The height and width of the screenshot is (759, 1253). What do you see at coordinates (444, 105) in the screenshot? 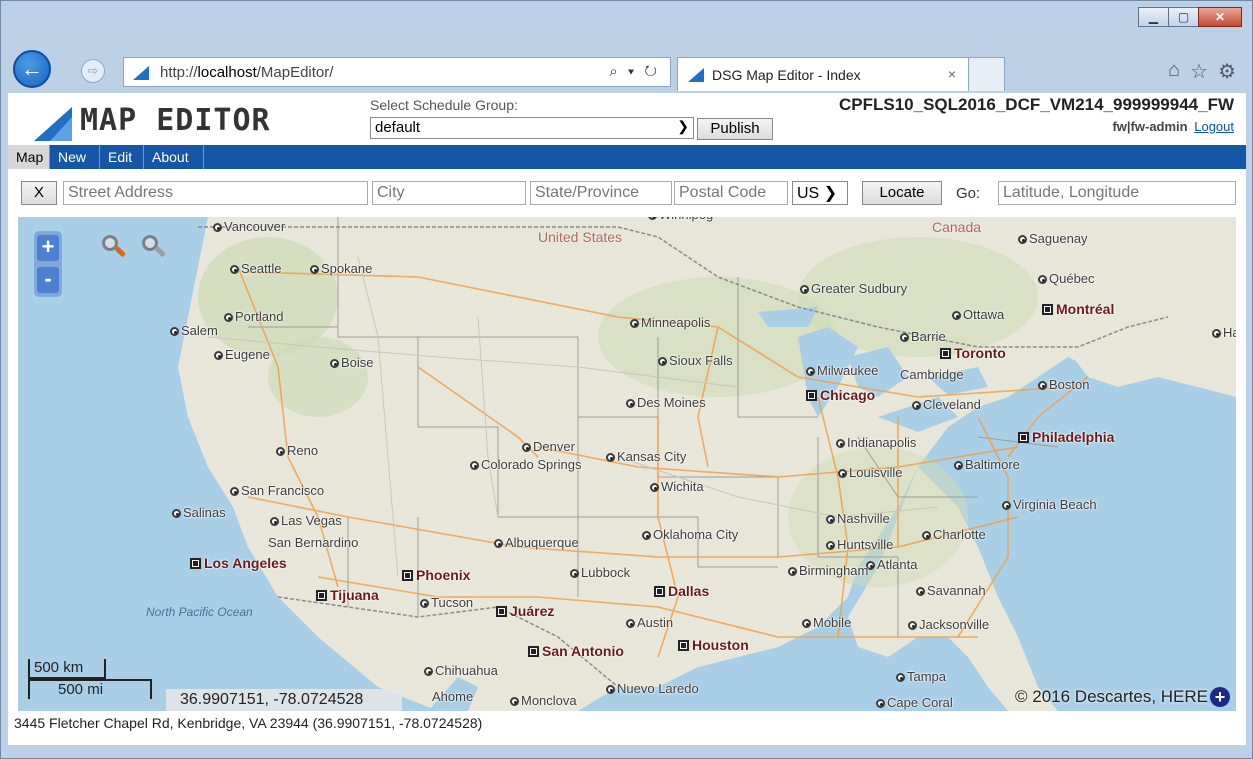
I see `schedule-group-label: Select Schedule Group:` at bounding box center [444, 105].